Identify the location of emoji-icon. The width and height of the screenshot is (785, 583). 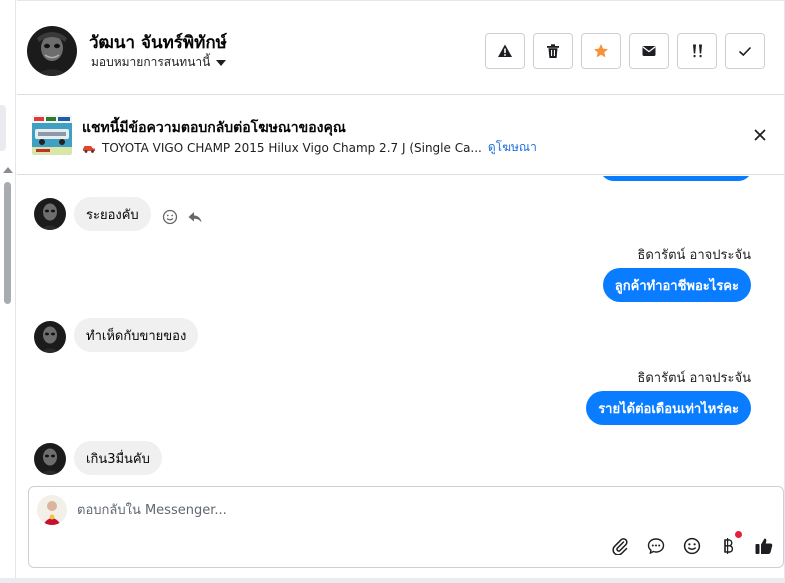
(692, 546).